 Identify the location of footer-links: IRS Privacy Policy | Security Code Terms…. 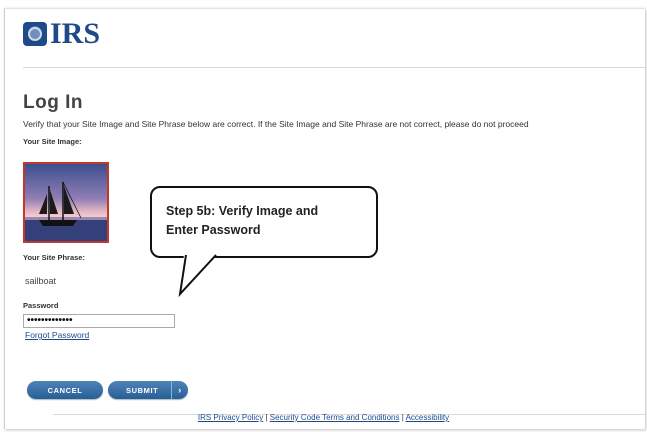
(323, 417).